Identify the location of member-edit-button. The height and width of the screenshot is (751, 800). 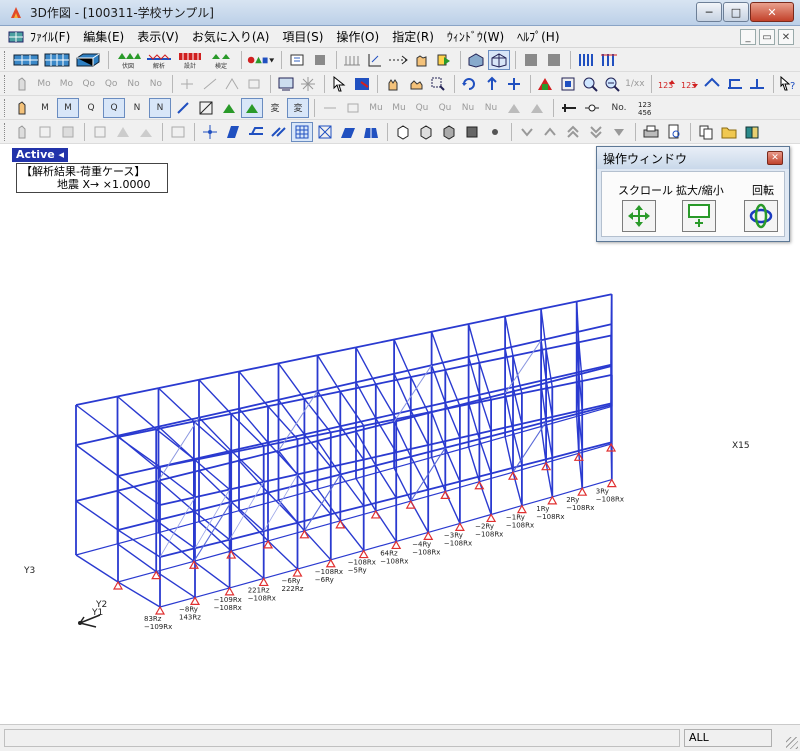
(256, 132).